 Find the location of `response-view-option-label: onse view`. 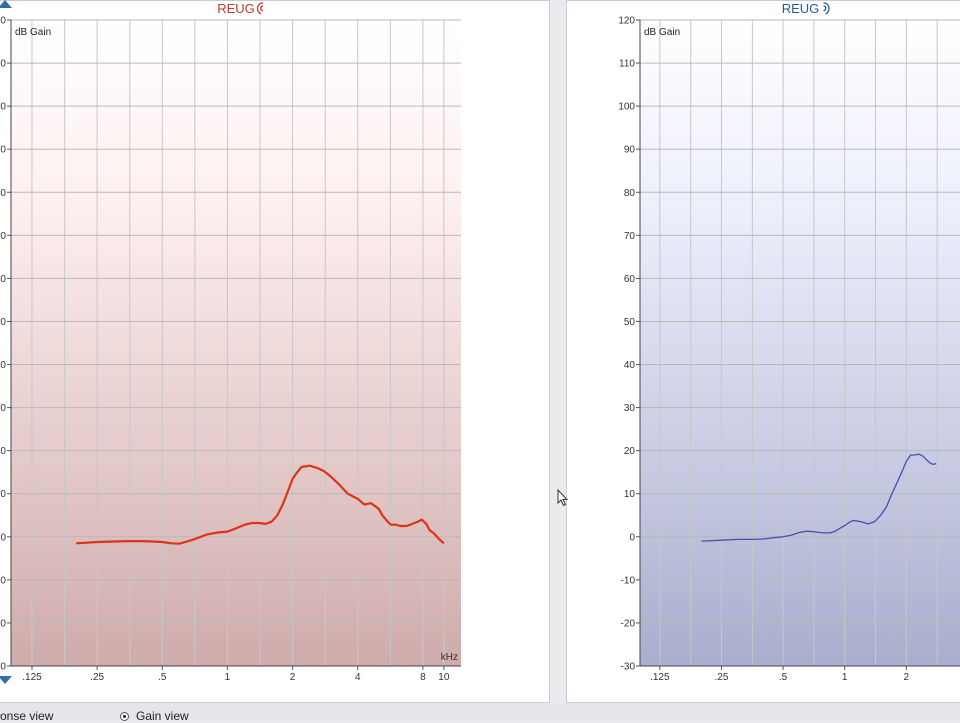

response-view-option-label: onse view is located at coordinates (26, 716).